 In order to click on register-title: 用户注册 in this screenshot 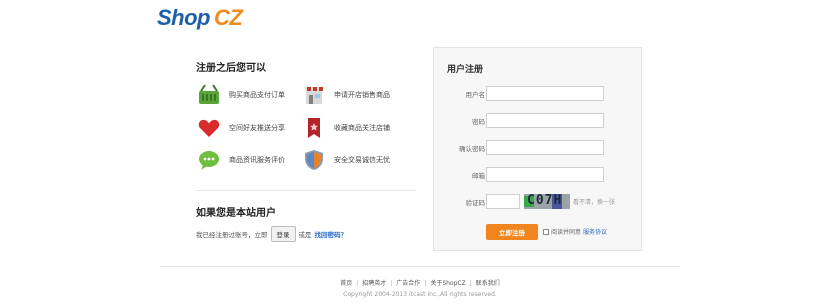, I will do `click(465, 70)`.